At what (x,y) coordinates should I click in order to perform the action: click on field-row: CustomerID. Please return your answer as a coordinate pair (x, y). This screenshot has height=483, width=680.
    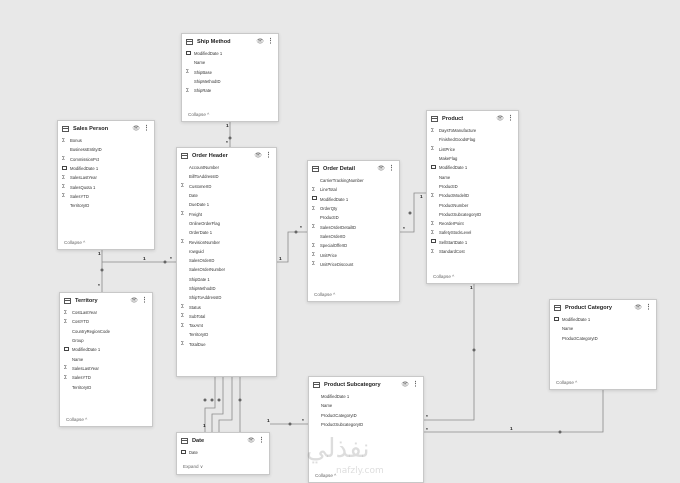
    Looking at the image, I should click on (226, 186).